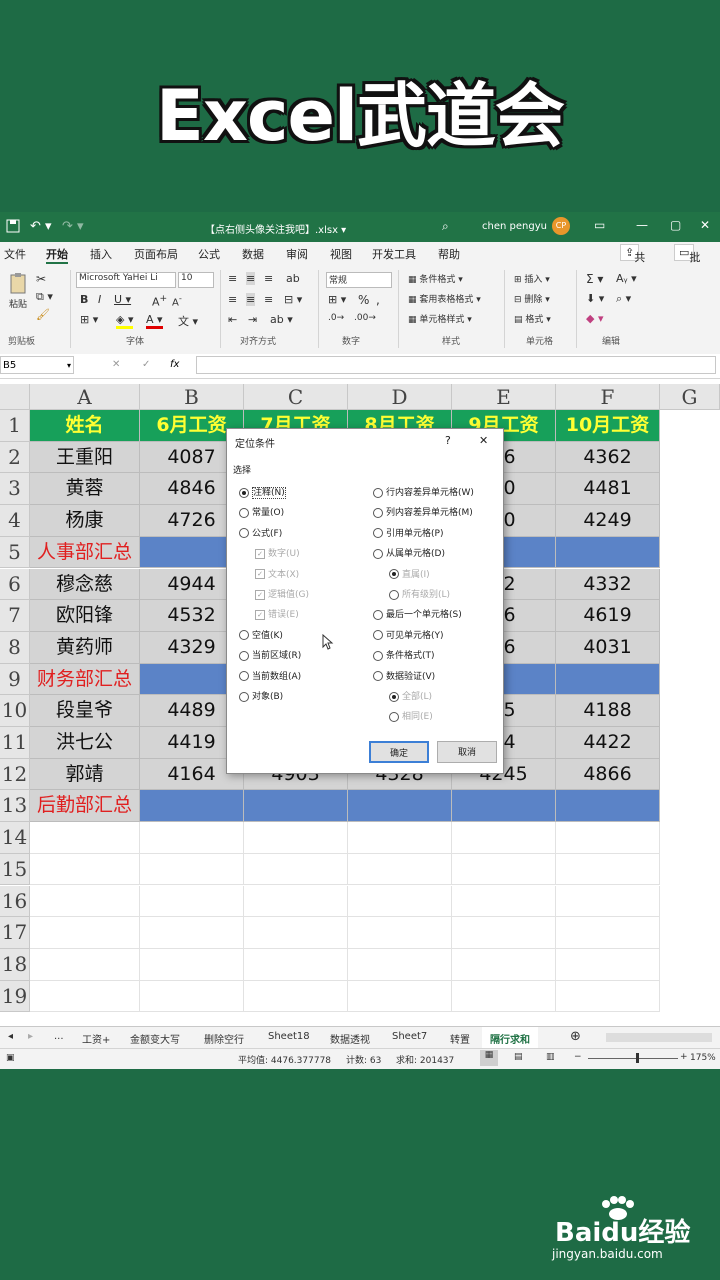  What do you see at coordinates (261, 634) in the screenshot?
I see `dialog-option: 空值(K)` at bounding box center [261, 634].